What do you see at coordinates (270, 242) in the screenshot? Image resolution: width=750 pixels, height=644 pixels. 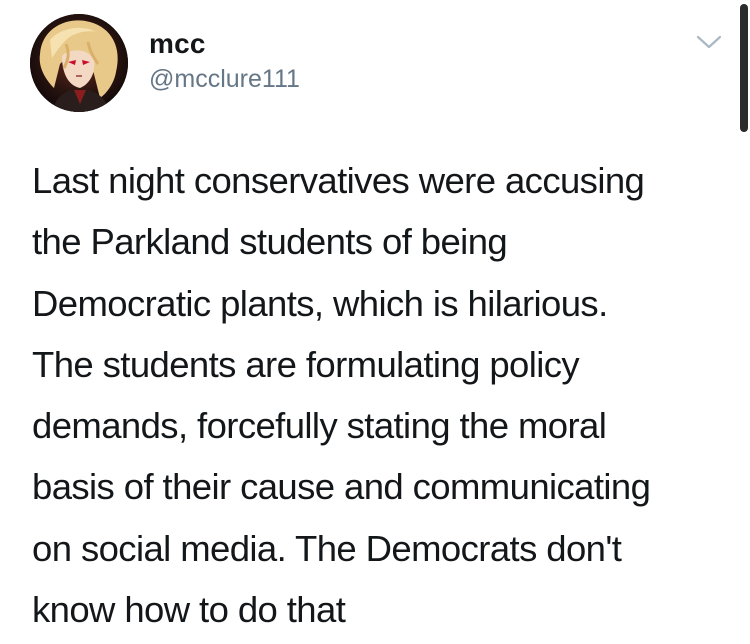 I see `tweet-text-line: the Parkland students of being` at bounding box center [270, 242].